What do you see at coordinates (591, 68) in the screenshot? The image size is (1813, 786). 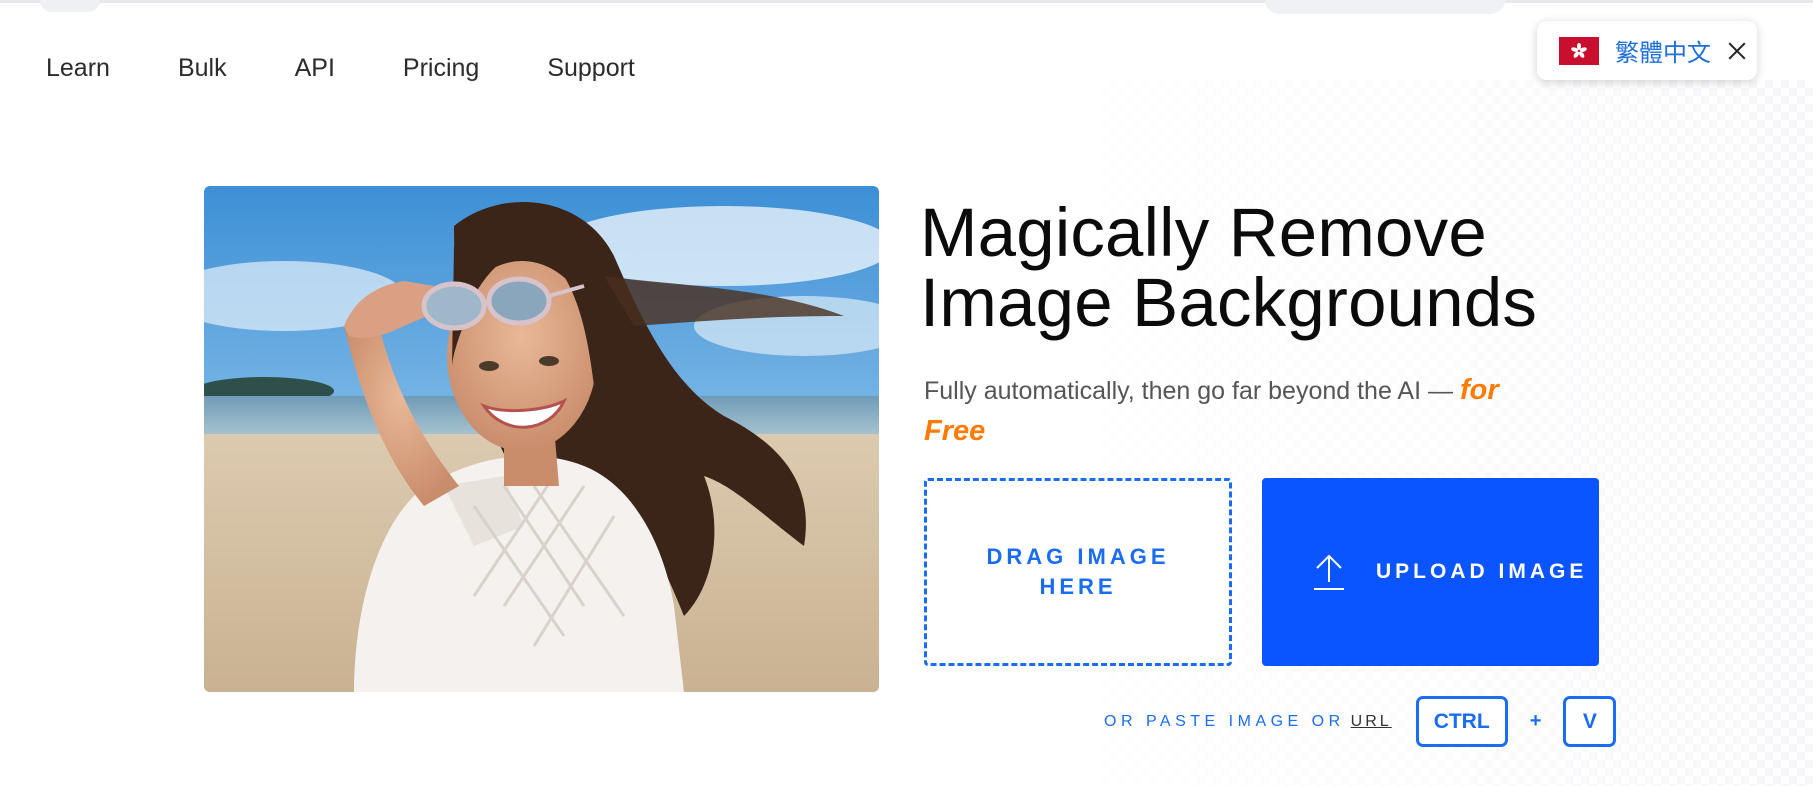 I see `nav-item-support: Support` at bounding box center [591, 68].